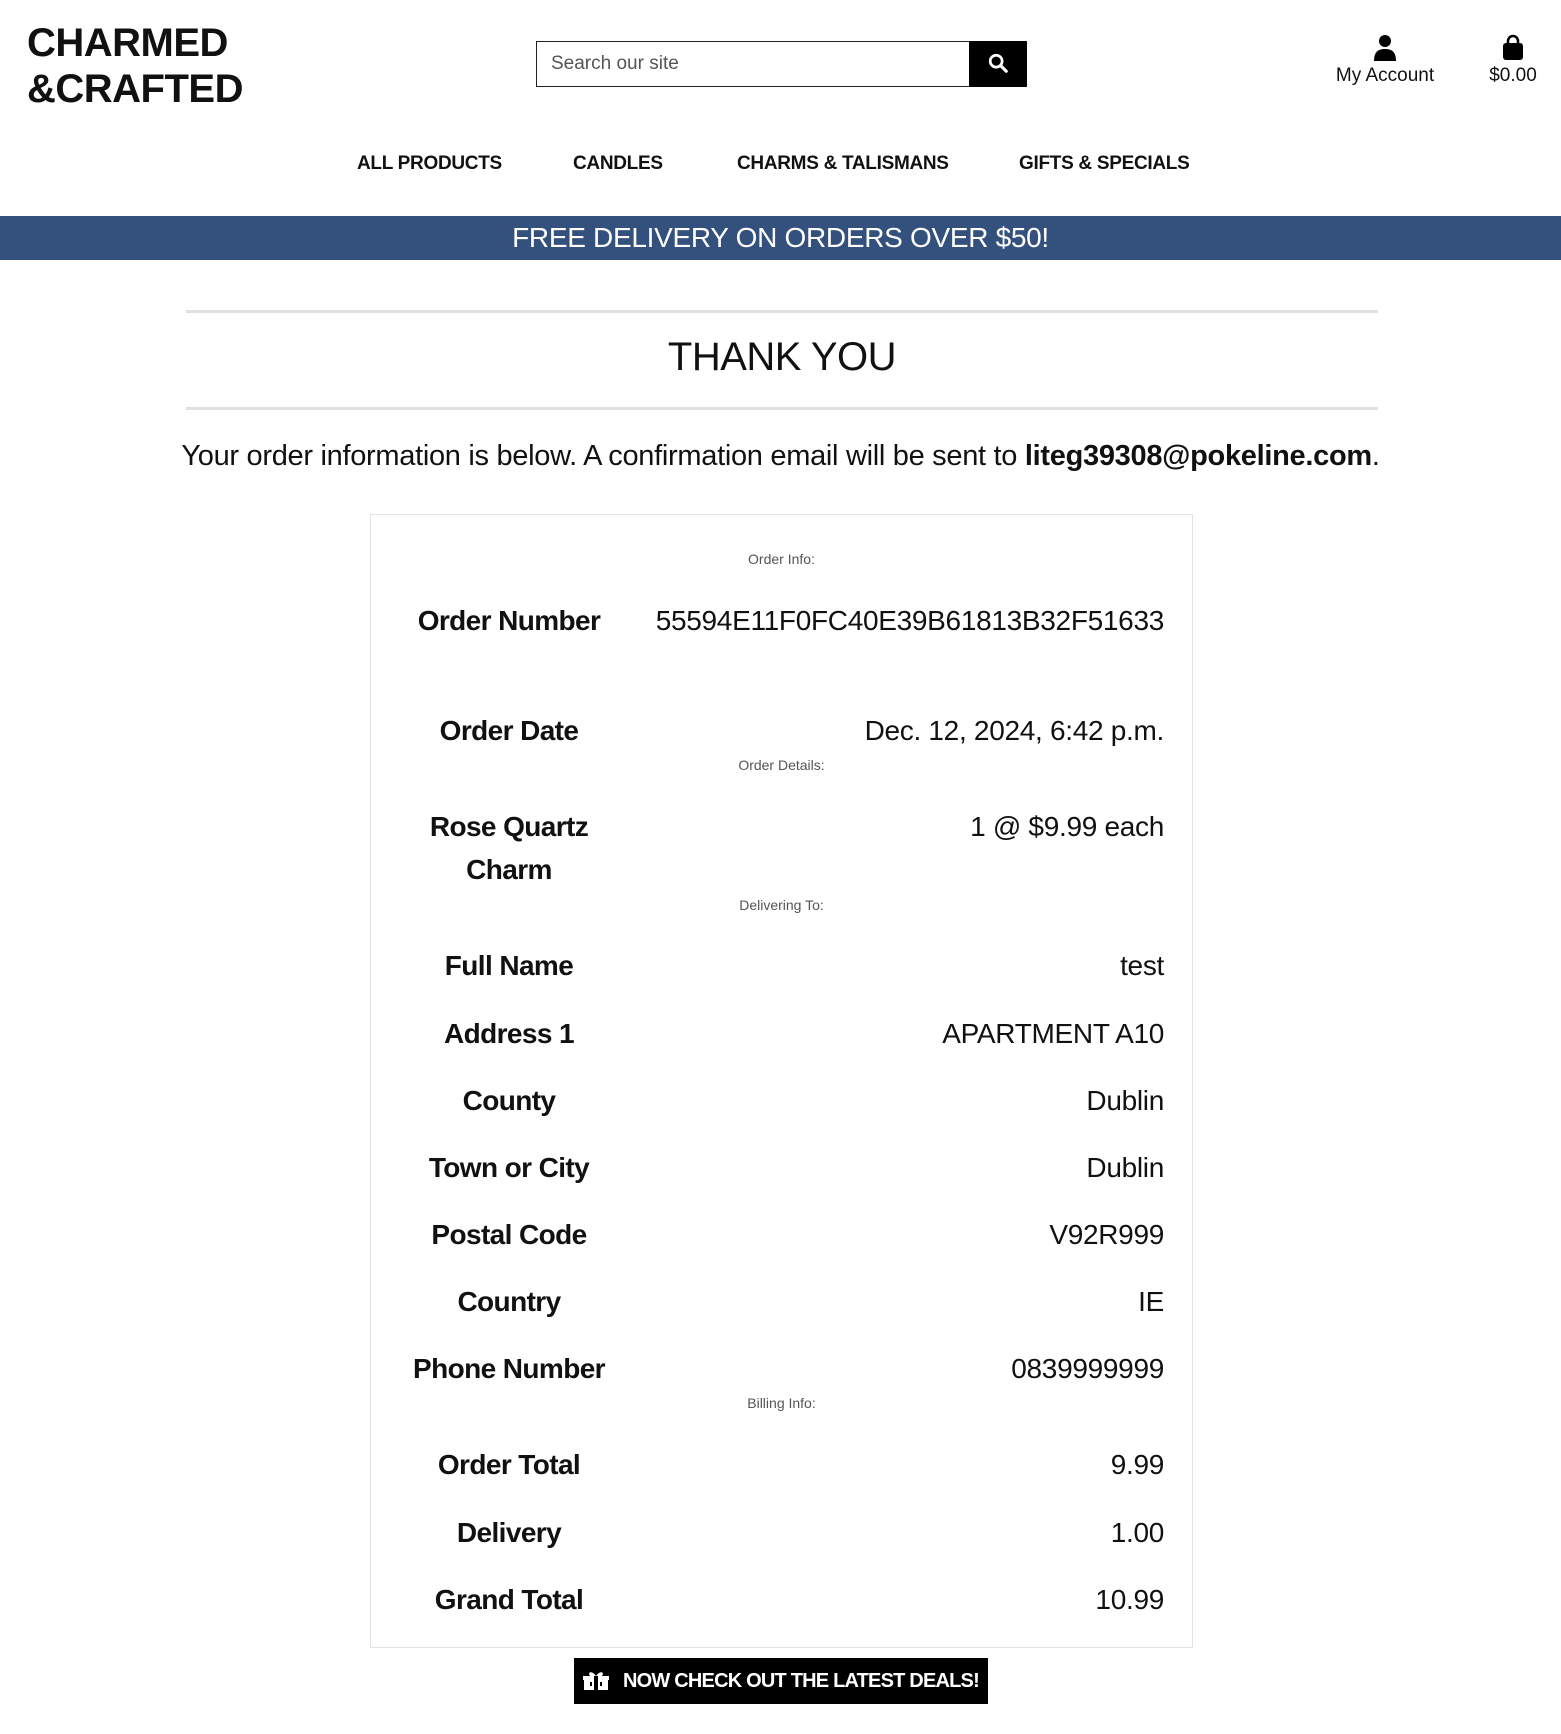  I want to click on order-date-value: Dec. 12, 2024, 6:42 p.m., so click(1014, 730).